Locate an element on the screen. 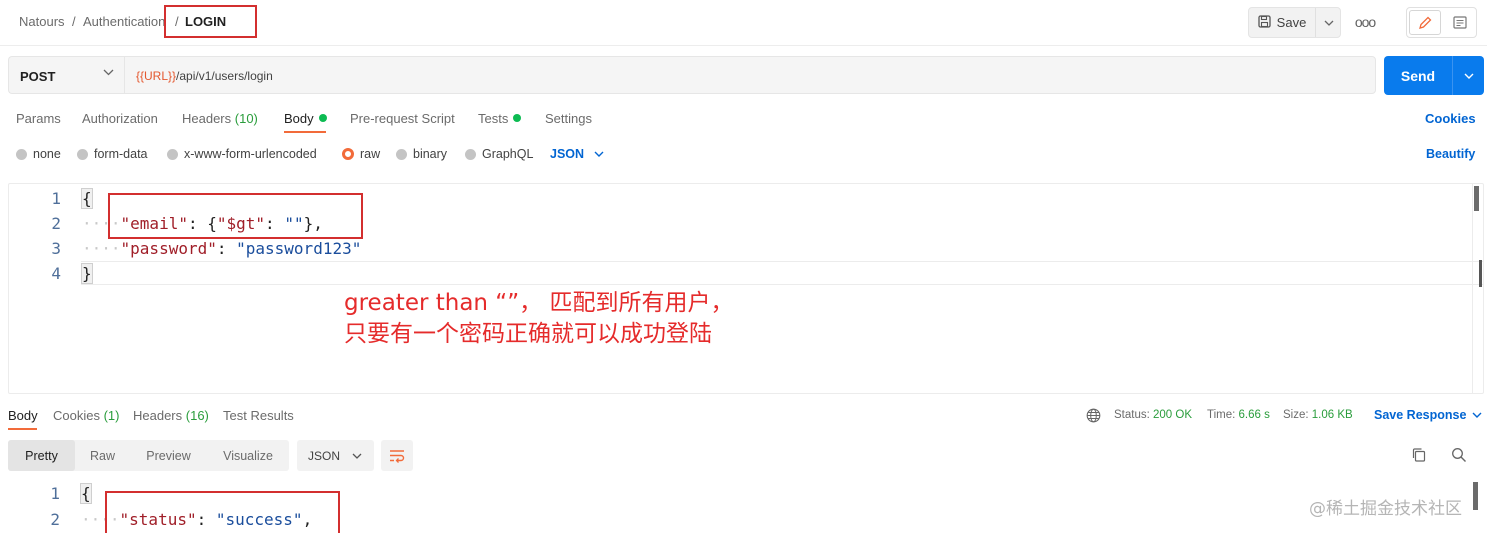  save-label: Save is located at coordinates (1291, 22).